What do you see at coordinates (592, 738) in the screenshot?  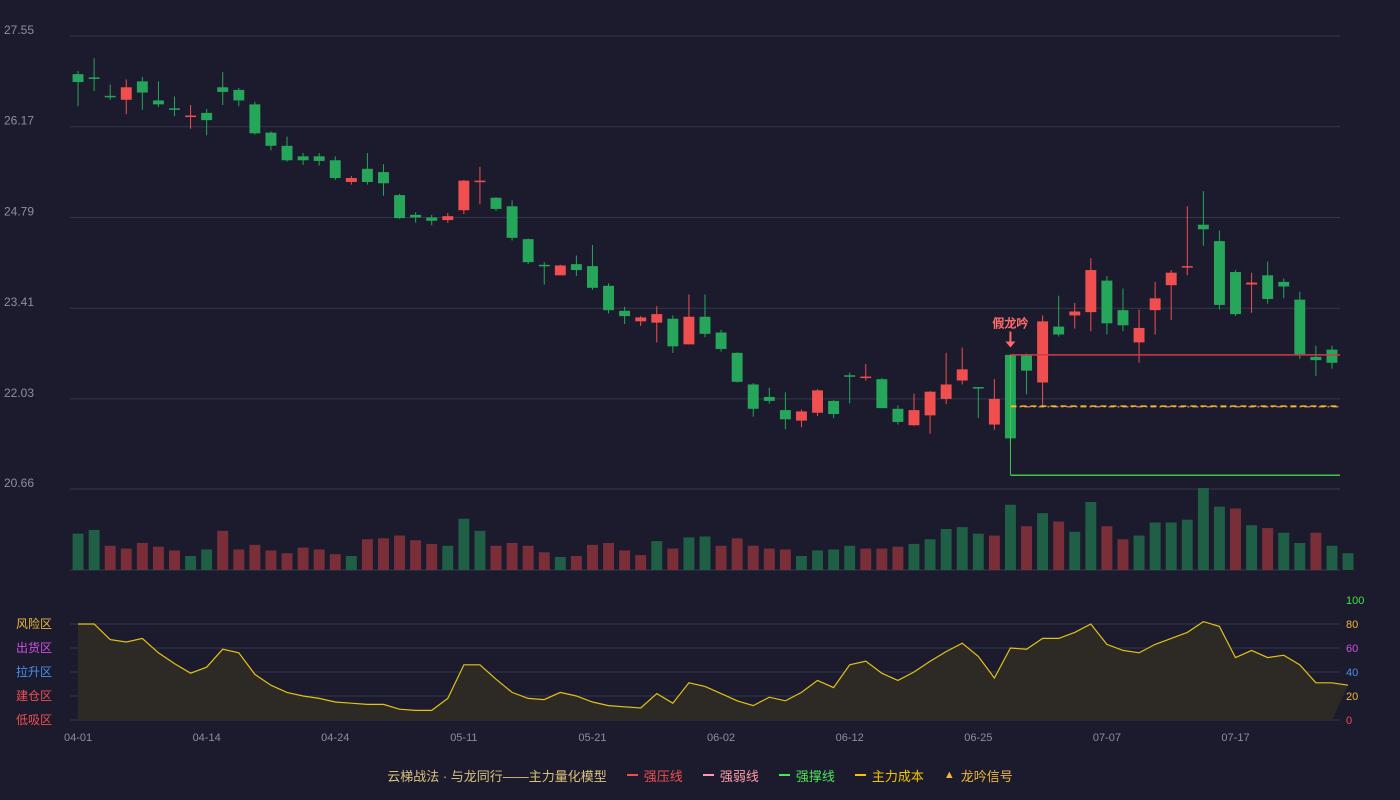 I see `date-tick-label: 05-21` at bounding box center [592, 738].